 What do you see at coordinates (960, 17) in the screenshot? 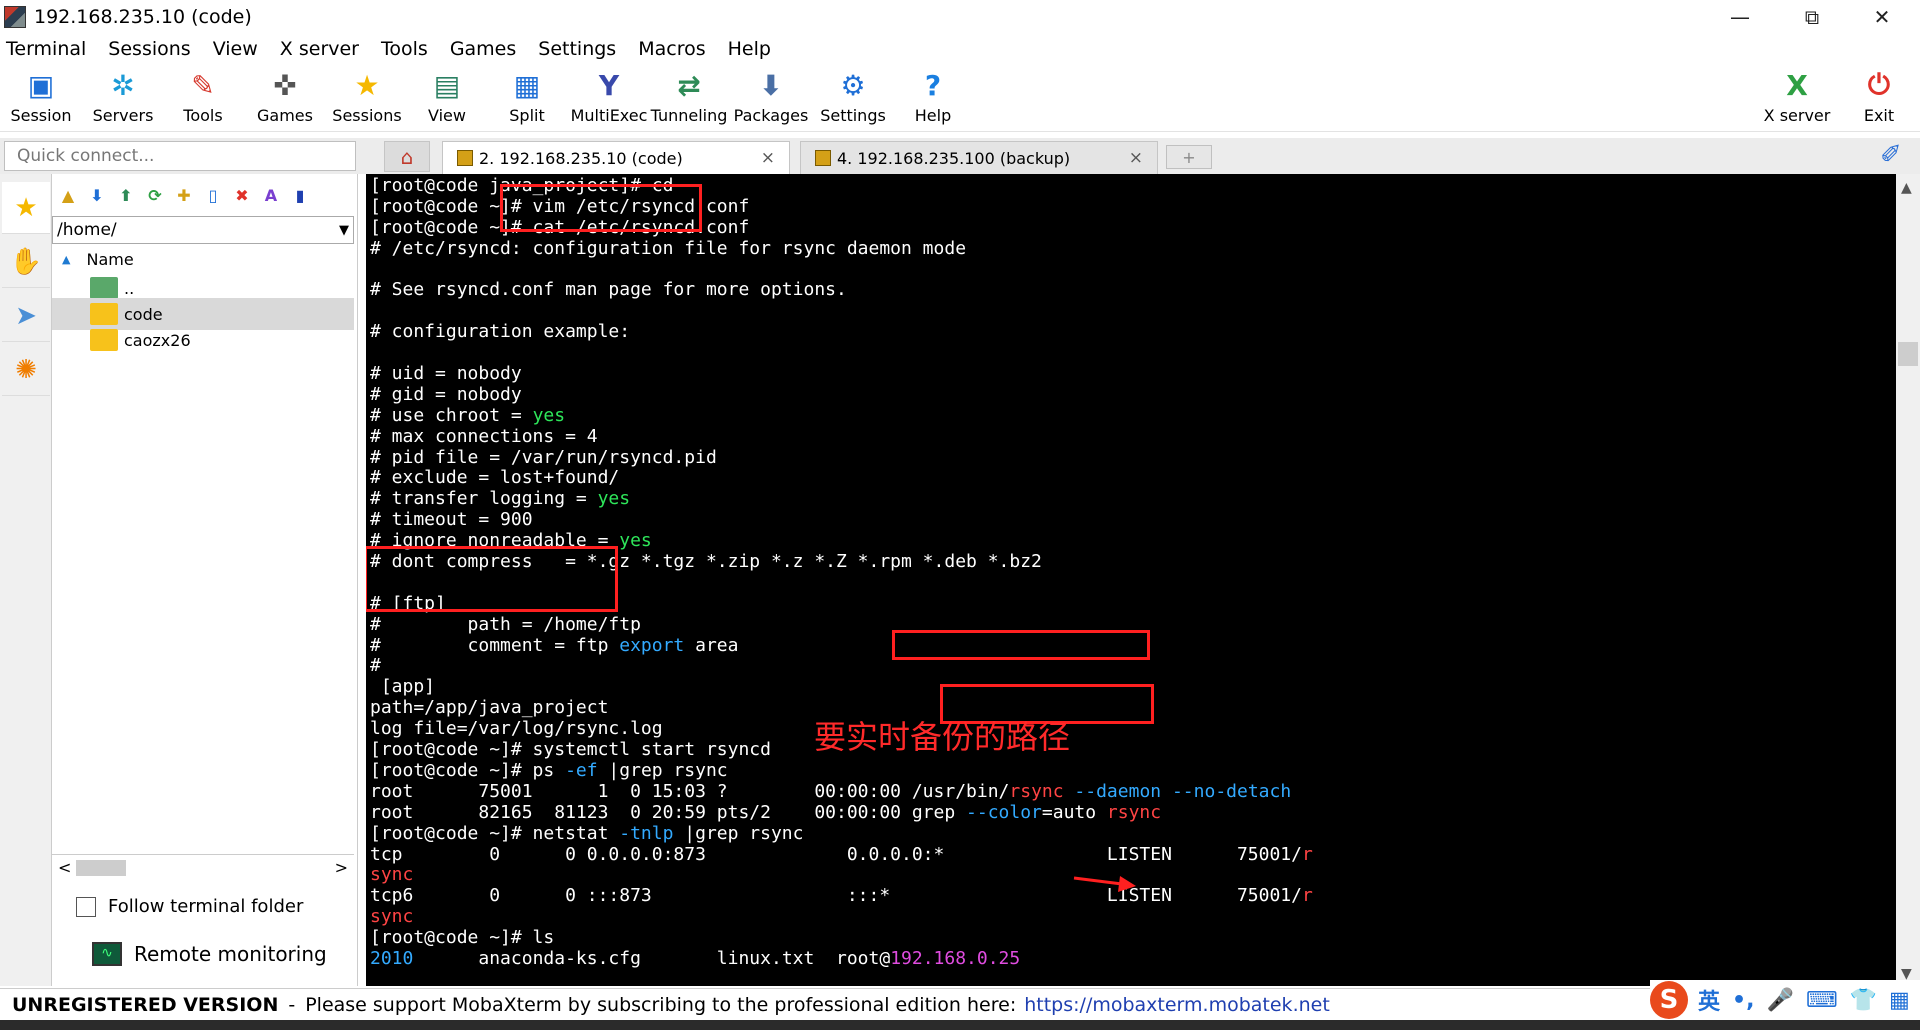
I see `title-bar: 192.168.235.10 (code) — ⧉ ✕` at bounding box center [960, 17].